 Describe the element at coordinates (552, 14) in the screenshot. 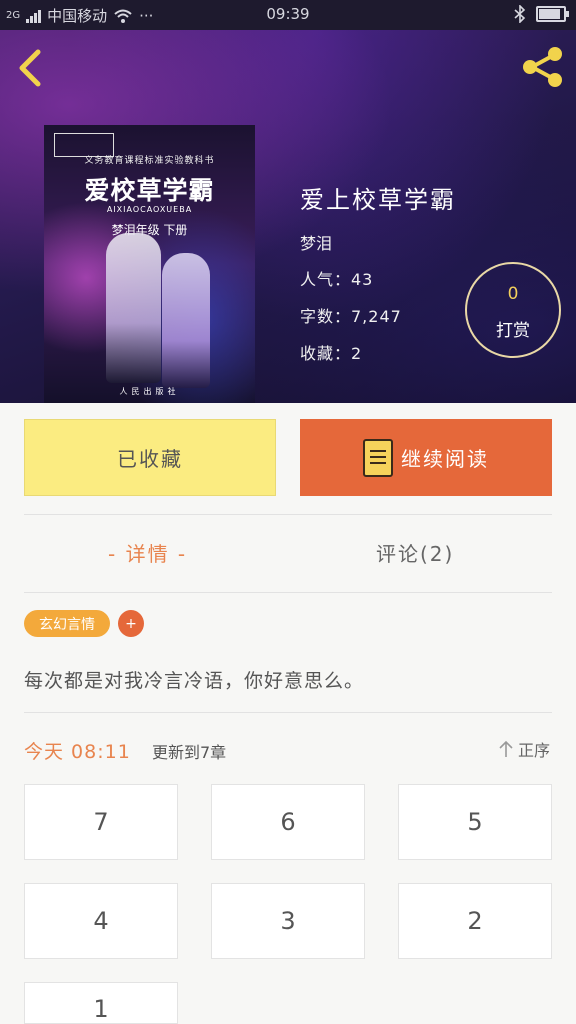

I see `battery-icon` at that location.